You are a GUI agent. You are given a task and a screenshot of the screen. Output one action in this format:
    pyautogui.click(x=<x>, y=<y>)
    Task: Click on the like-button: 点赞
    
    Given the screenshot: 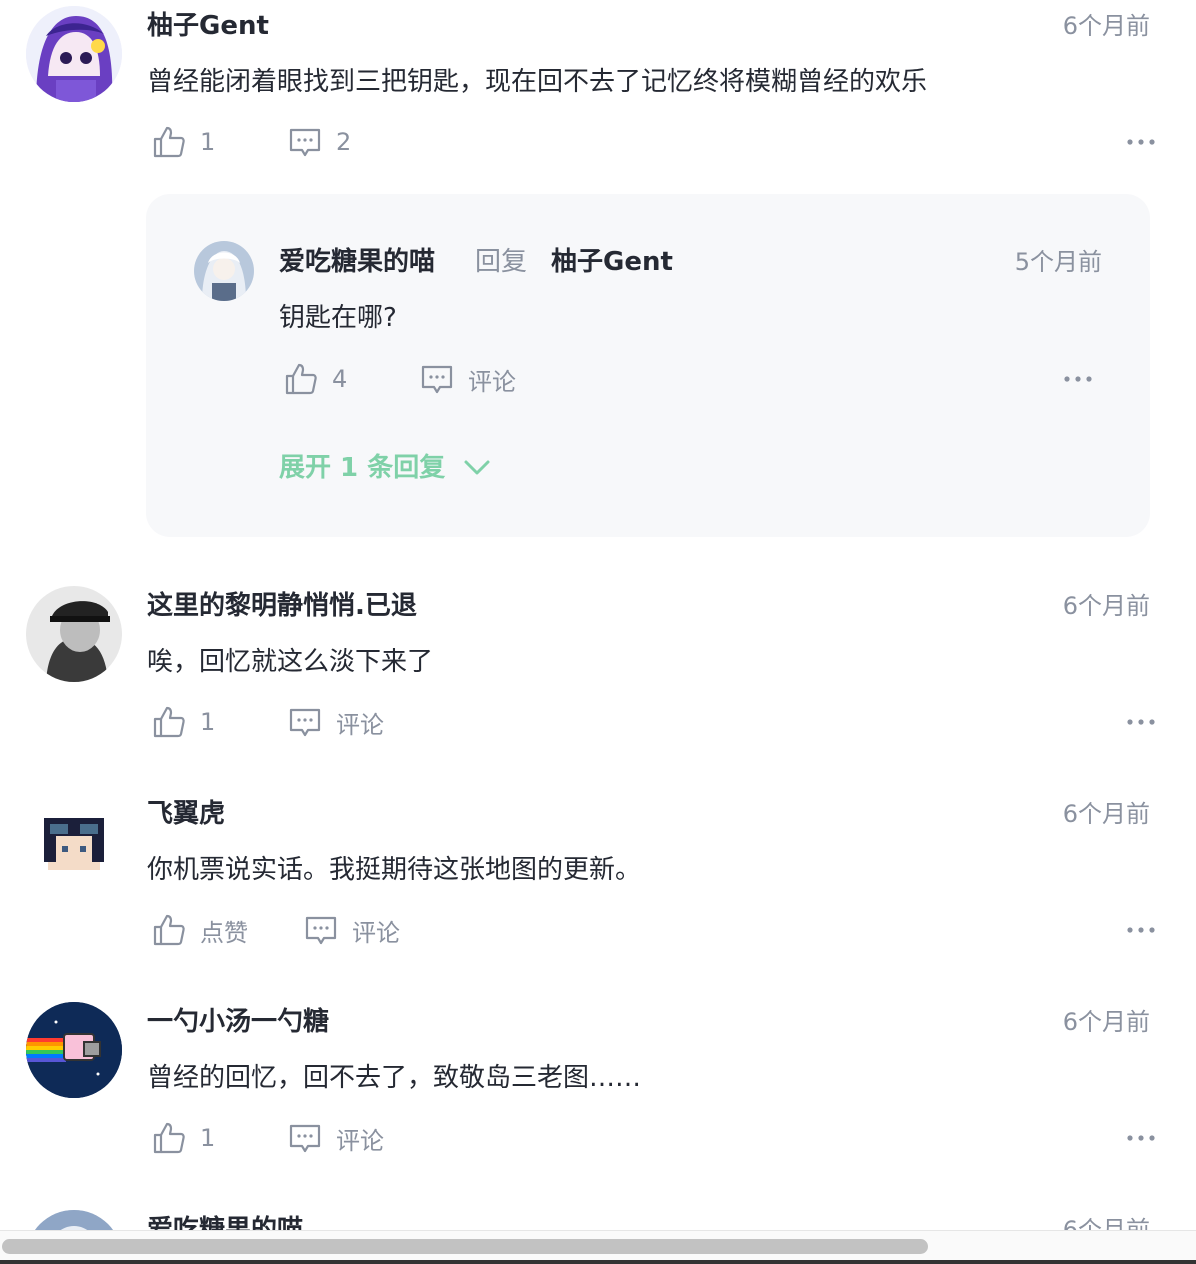 What is the action you would take?
    pyautogui.click(x=200, y=930)
    